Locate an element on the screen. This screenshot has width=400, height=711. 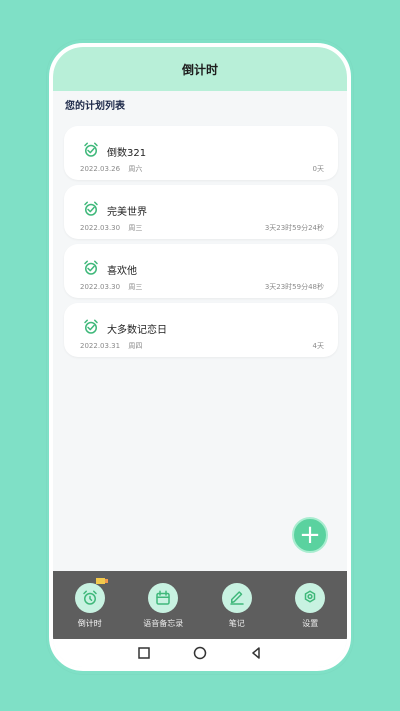
tab-label: 设置 is located at coordinates (310, 623).